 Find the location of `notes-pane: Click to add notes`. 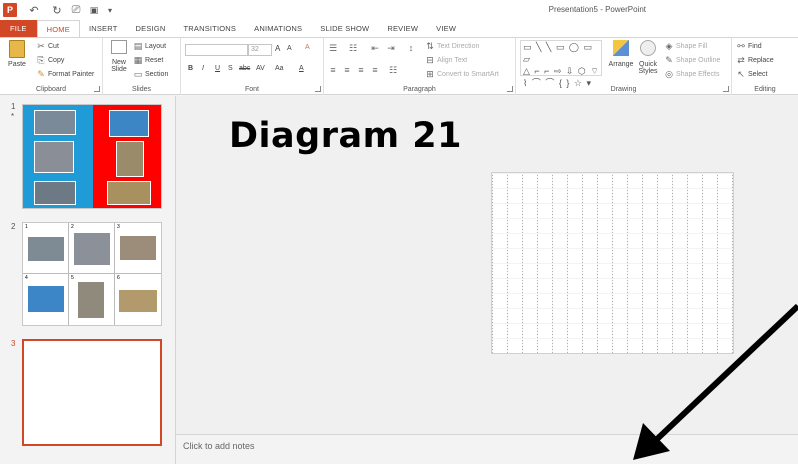

notes-pane: Click to add notes is located at coordinates (486, 449).